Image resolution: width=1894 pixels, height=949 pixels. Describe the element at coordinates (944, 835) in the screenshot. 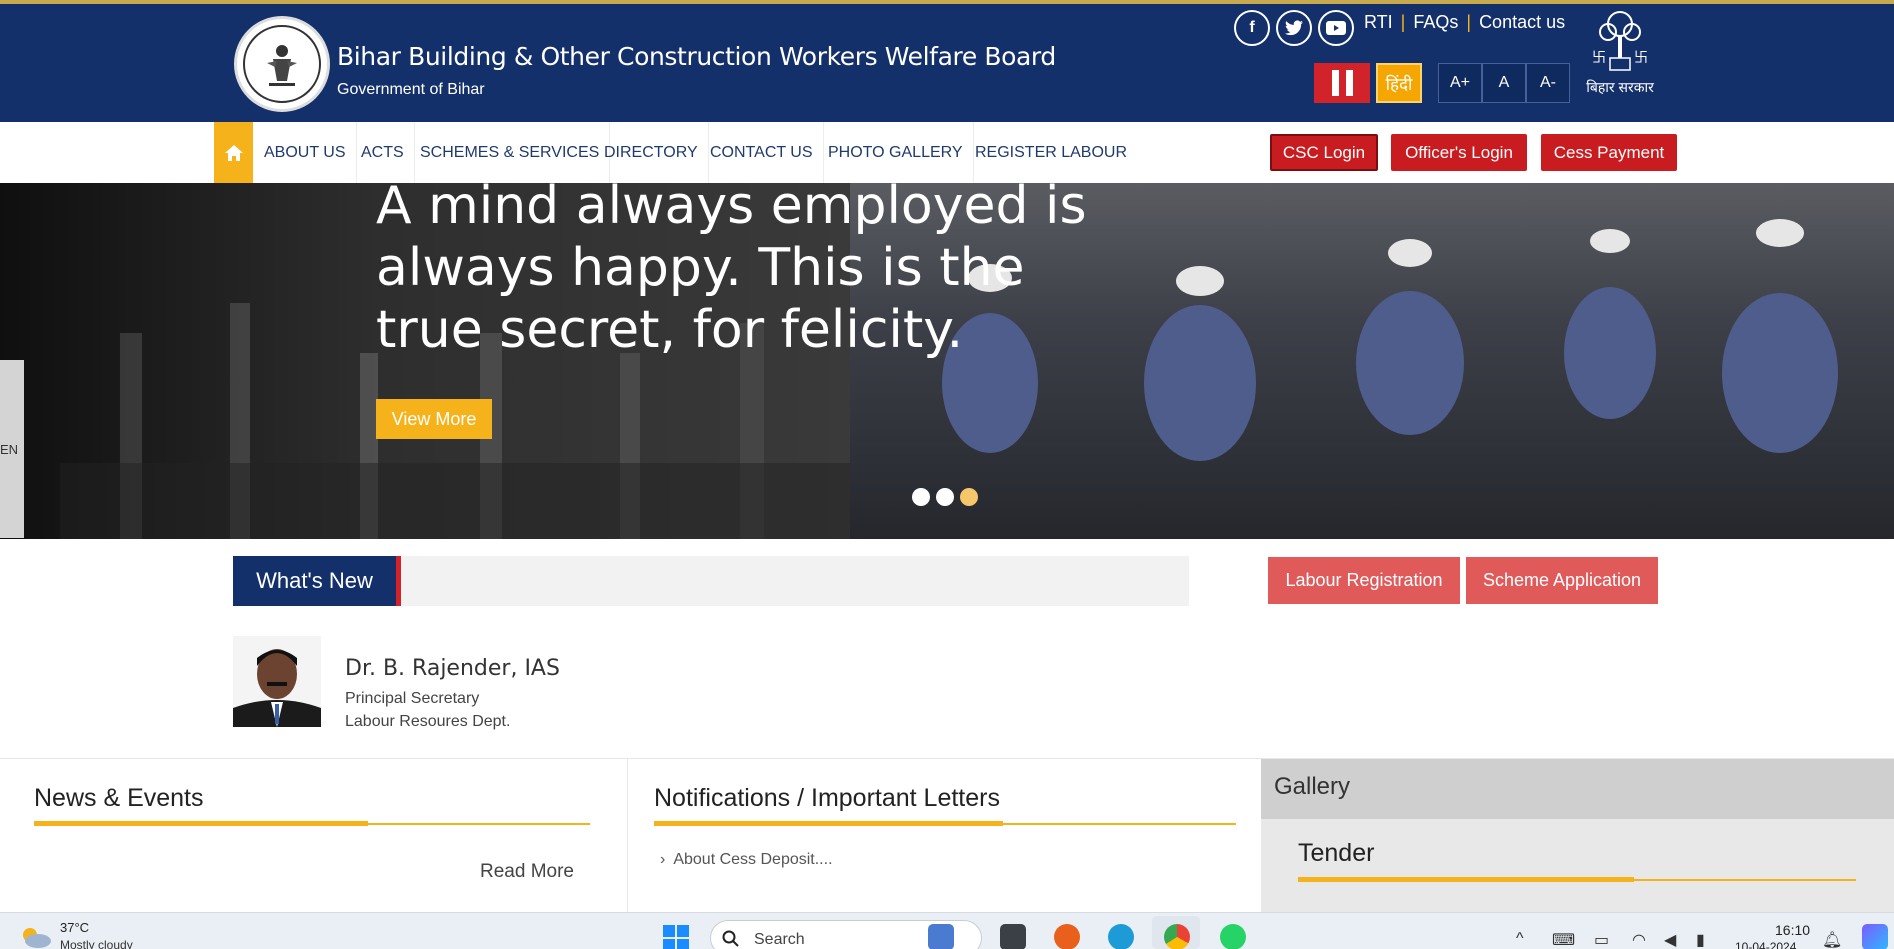

I see `notifications-panel` at that location.